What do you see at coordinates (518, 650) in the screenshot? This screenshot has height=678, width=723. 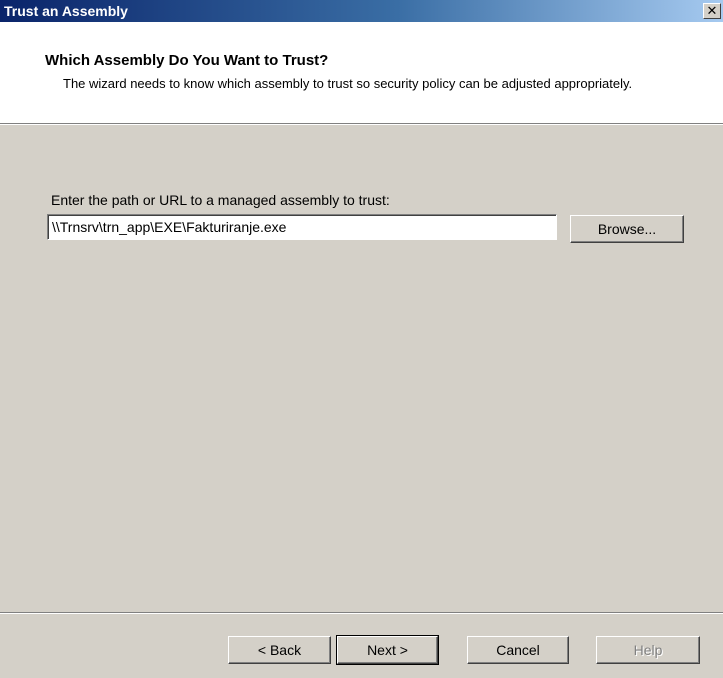 I see `cancel-button: Cancel` at bounding box center [518, 650].